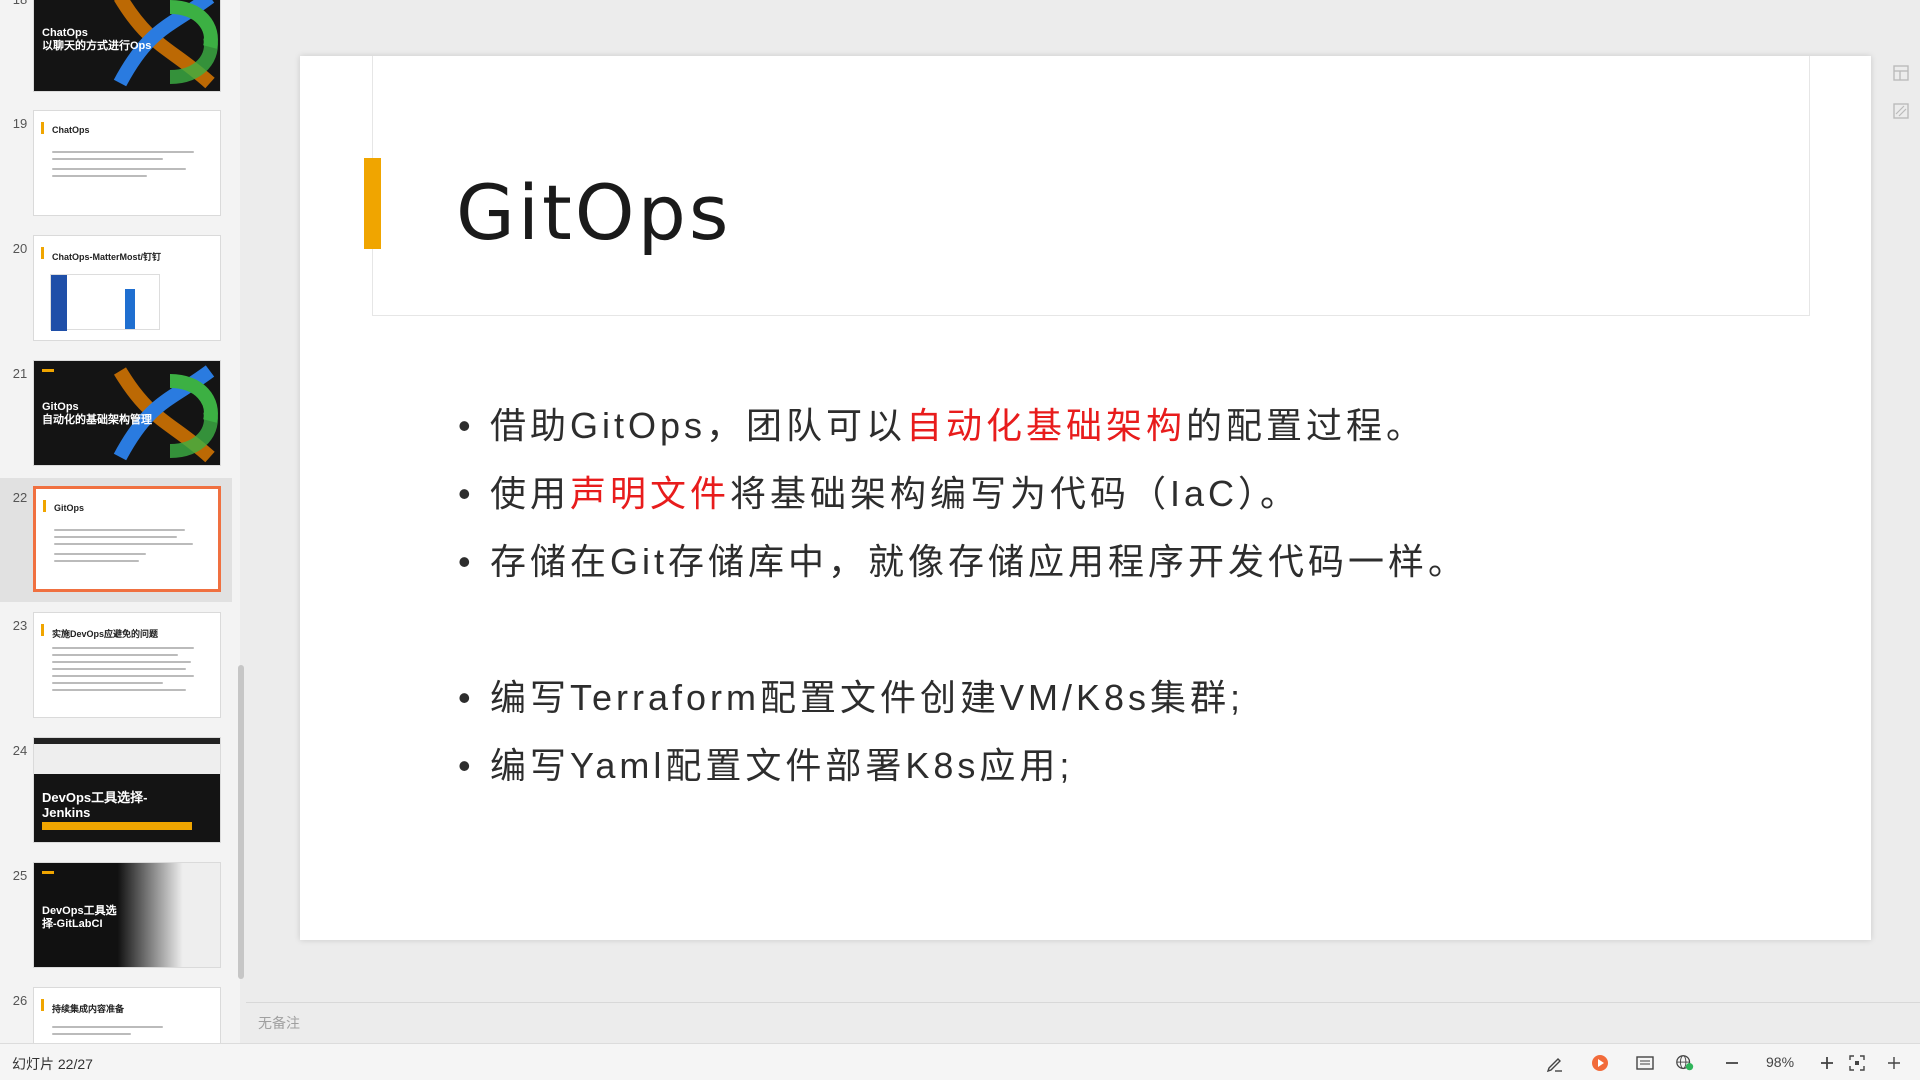 The width and height of the screenshot is (1920, 1080). I want to click on thumbnail-slide-19: ChatOps, so click(127, 163).